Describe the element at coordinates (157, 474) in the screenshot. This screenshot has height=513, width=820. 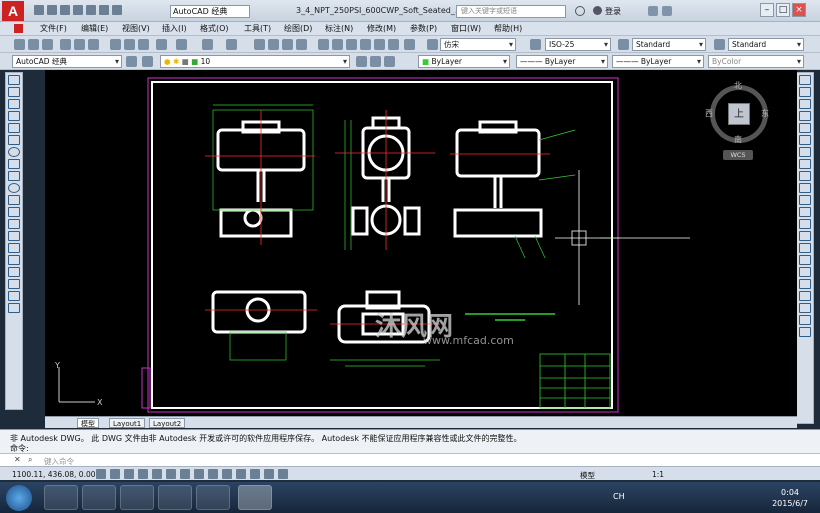
I see `polar-icon` at that location.